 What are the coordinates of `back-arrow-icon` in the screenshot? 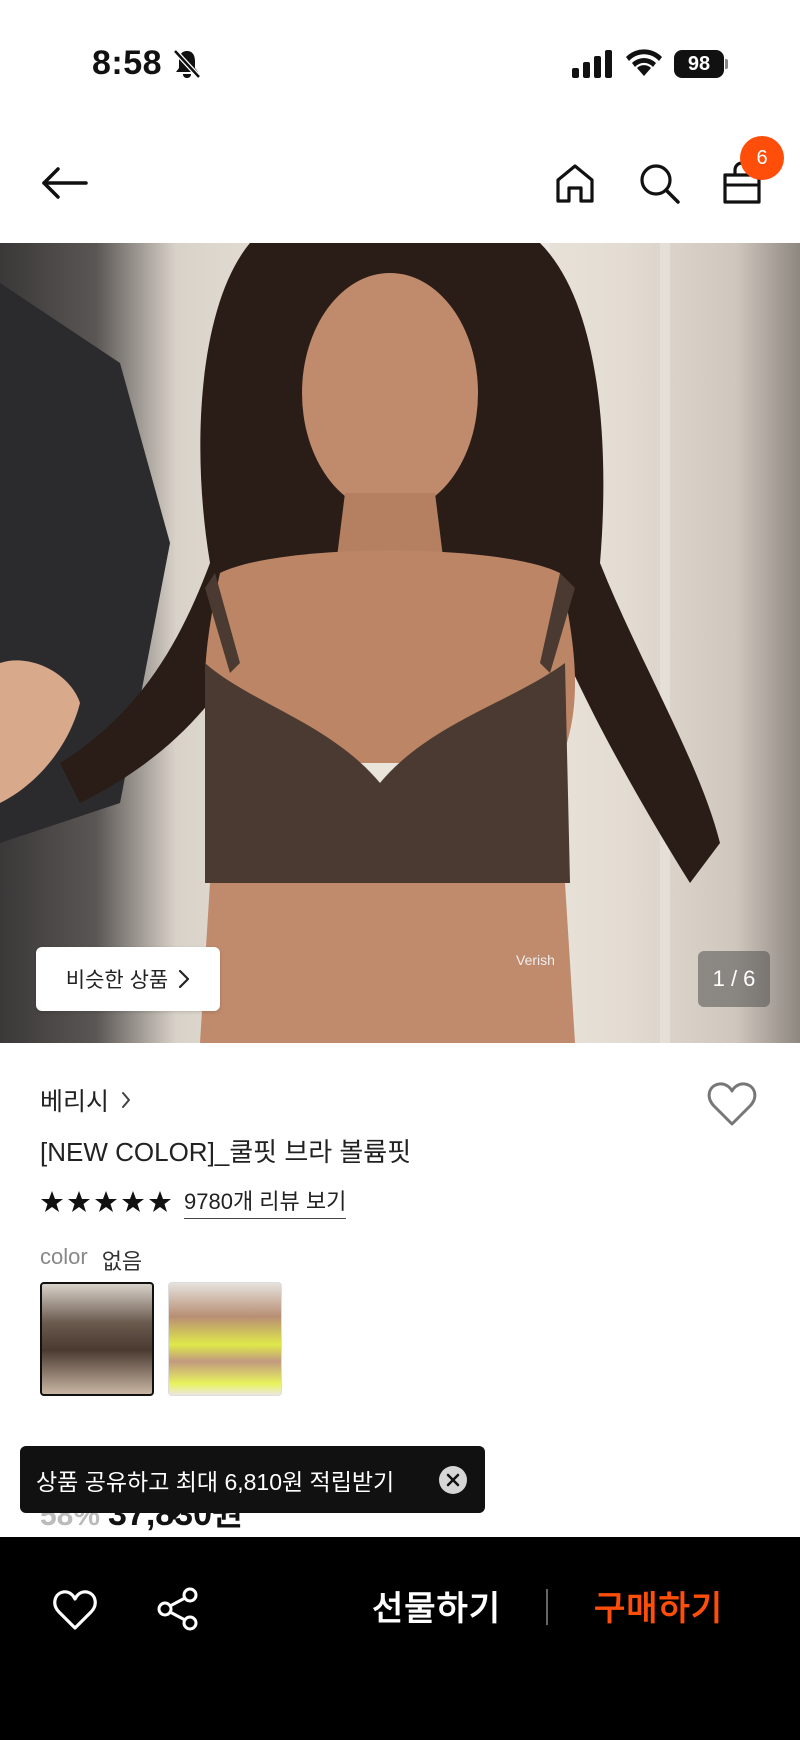 It's located at (65, 183).